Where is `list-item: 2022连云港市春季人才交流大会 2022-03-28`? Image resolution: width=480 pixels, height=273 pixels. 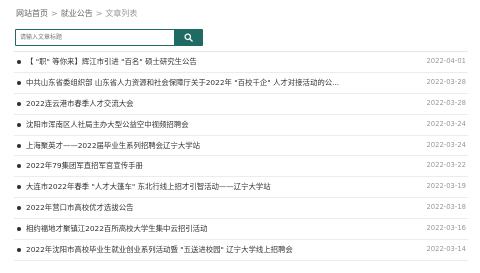 list-item: 2022连云港市春季人才交流大会 2022-03-28 is located at coordinates (241, 104).